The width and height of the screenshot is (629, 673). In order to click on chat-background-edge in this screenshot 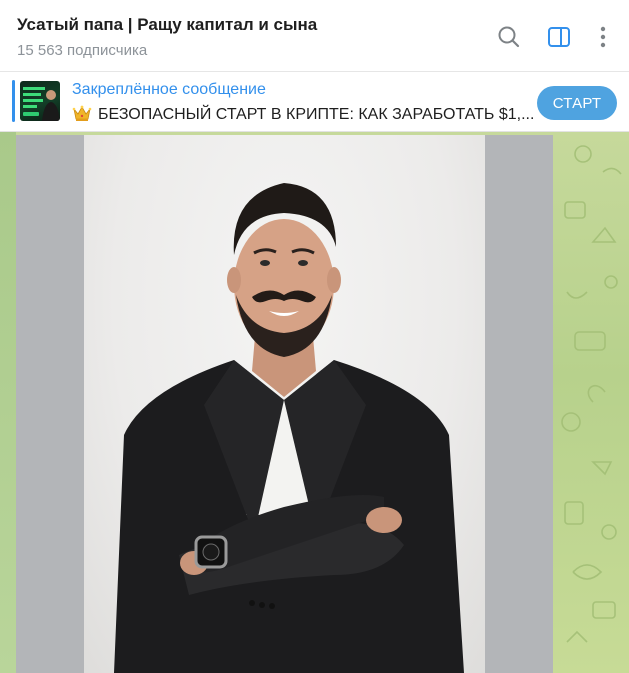, I will do `click(8, 402)`.